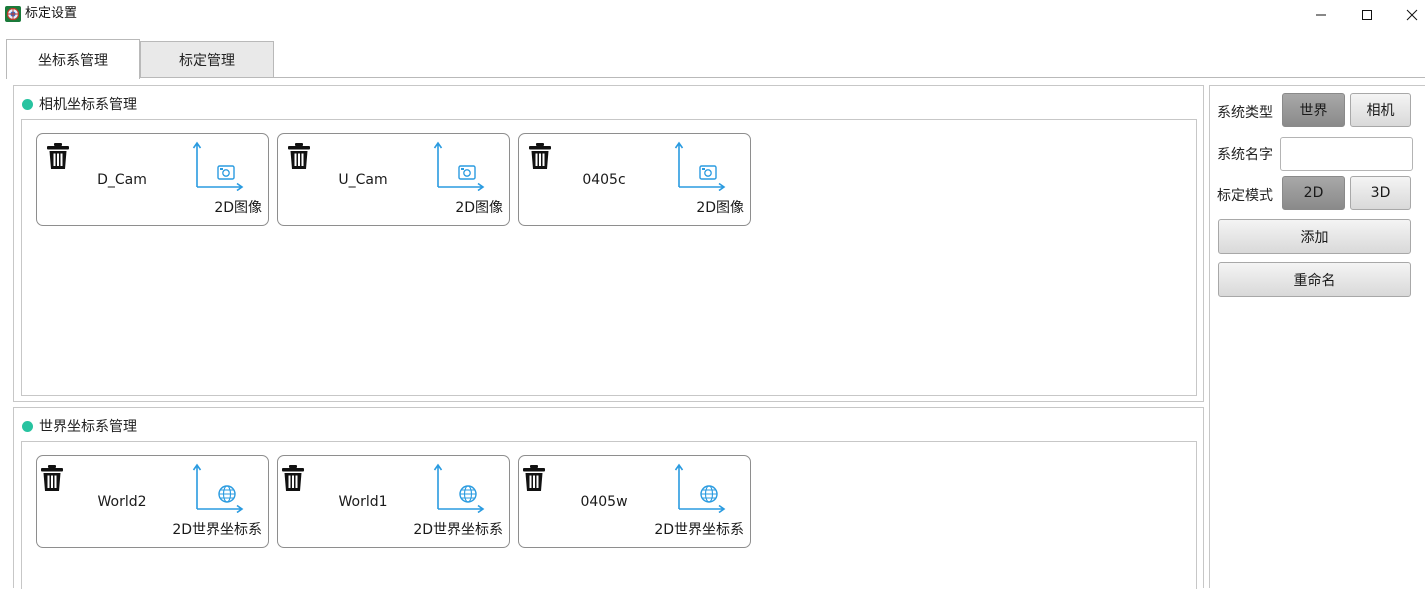 The width and height of the screenshot is (1425, 589). Describe the element at coordinates (604, 180) in the screenshot. I see `card-name: 0405c` at that location.